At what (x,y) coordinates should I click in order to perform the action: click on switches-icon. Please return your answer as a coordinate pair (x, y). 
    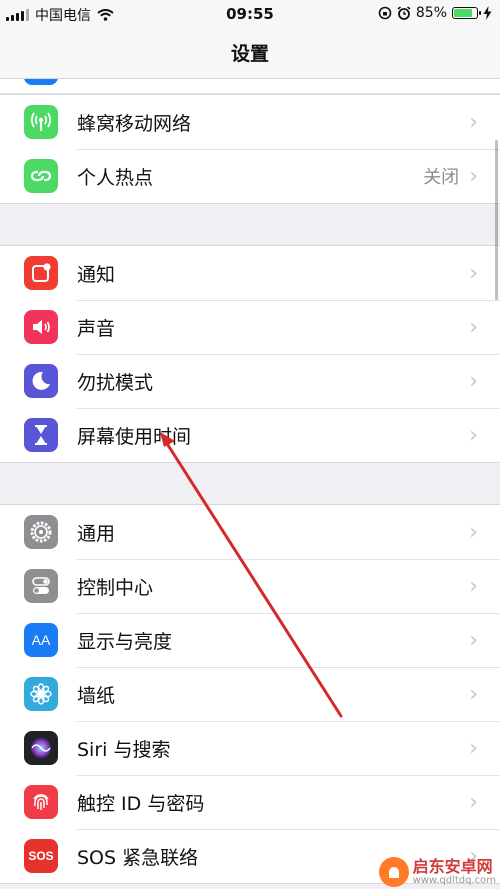
    Looking at the image, I should click on (41, 586).